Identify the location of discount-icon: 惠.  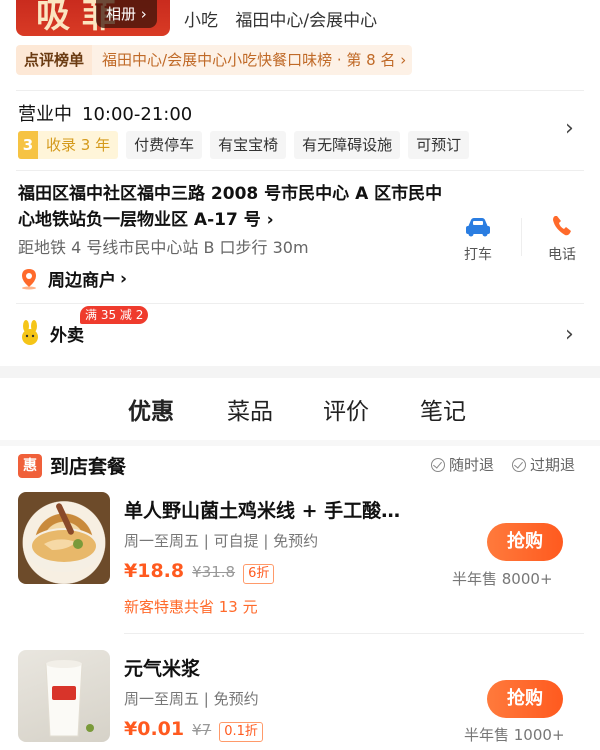
(30, 465).